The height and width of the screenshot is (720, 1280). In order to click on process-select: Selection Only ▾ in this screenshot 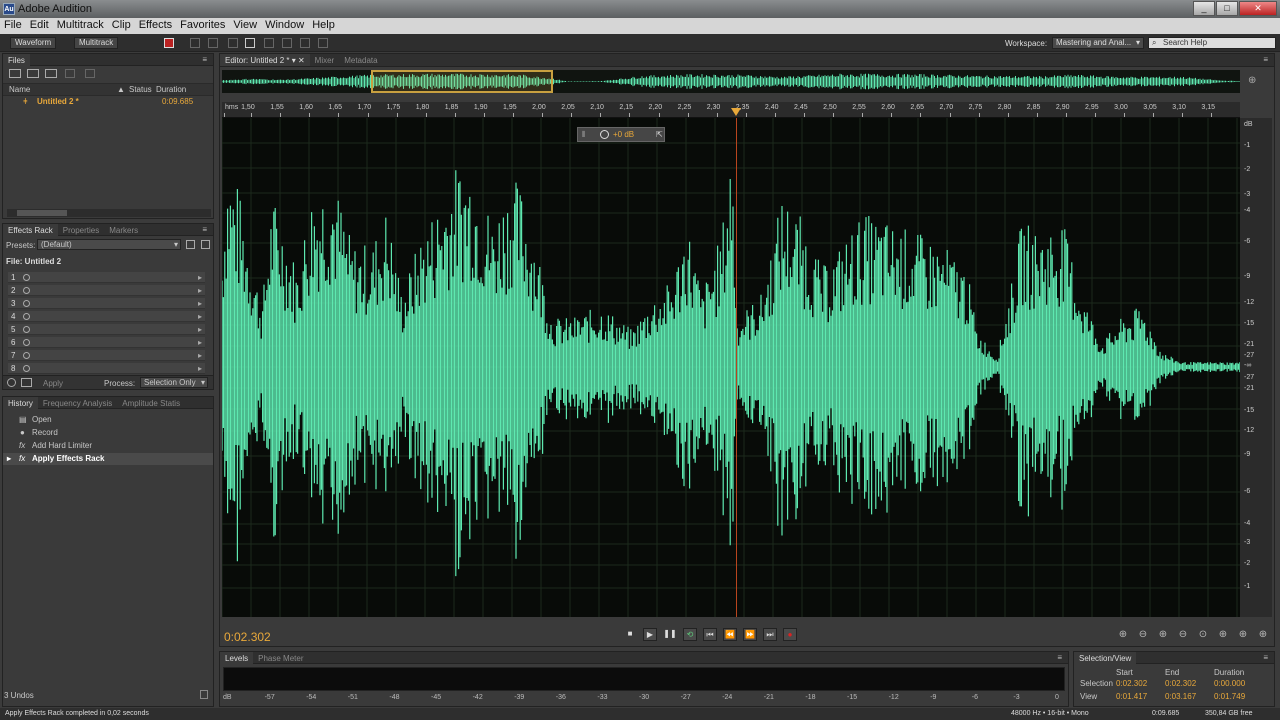, I will do `click(174, 382)`.